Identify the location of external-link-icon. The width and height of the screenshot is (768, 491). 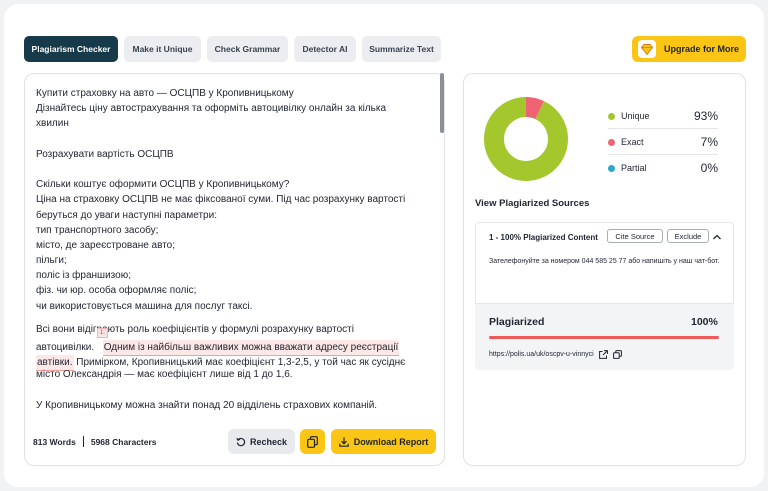
(603, 354).